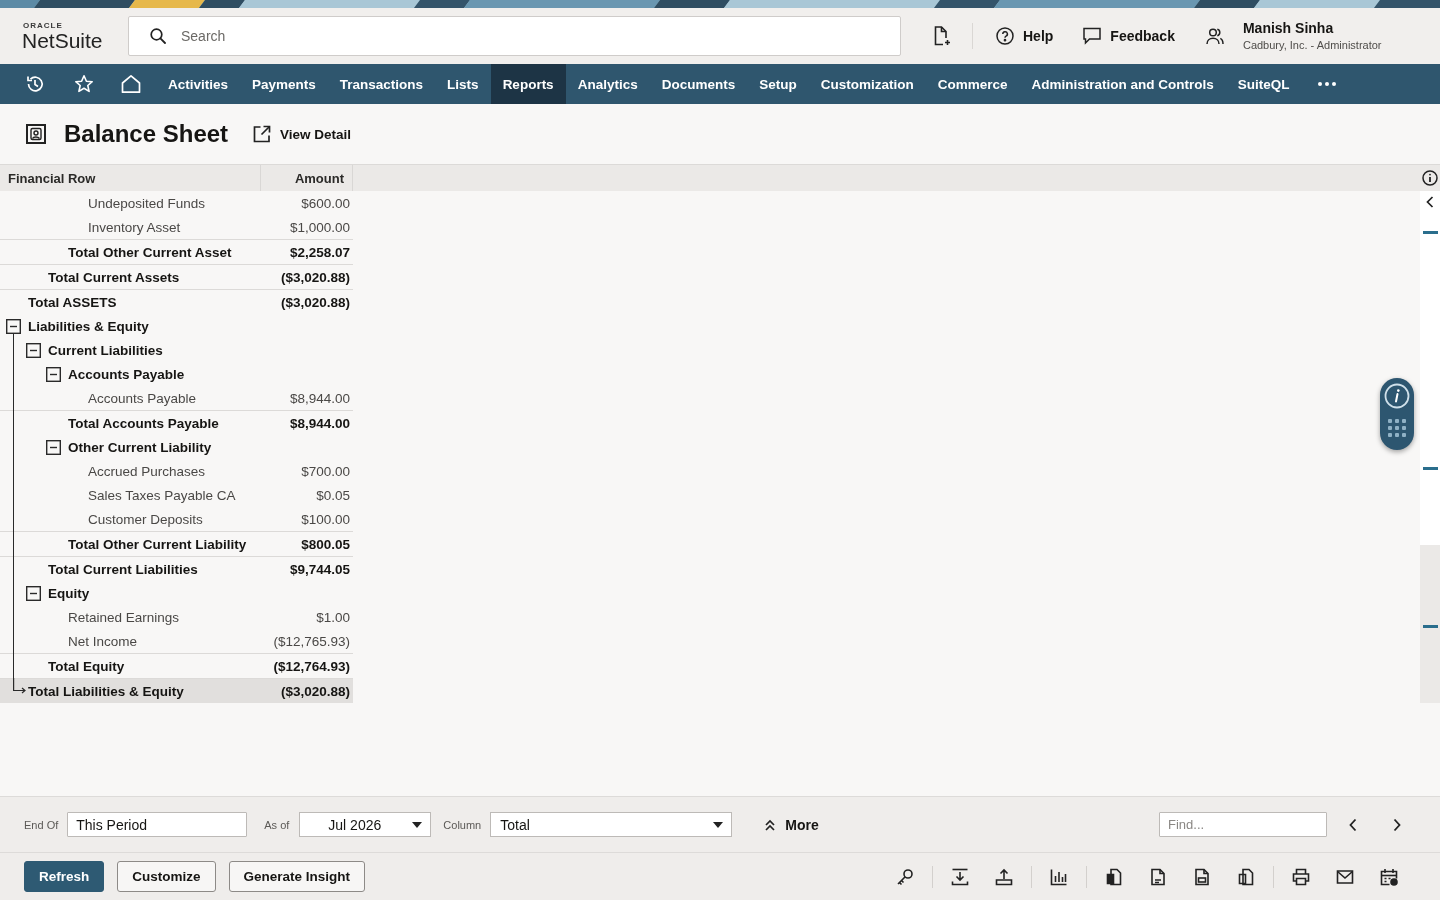 This screenshot has width=1440, height=900. Describe the element at coordinates (607, 84) in the screenshot. I see `nav-tab: Analytics` at that location.